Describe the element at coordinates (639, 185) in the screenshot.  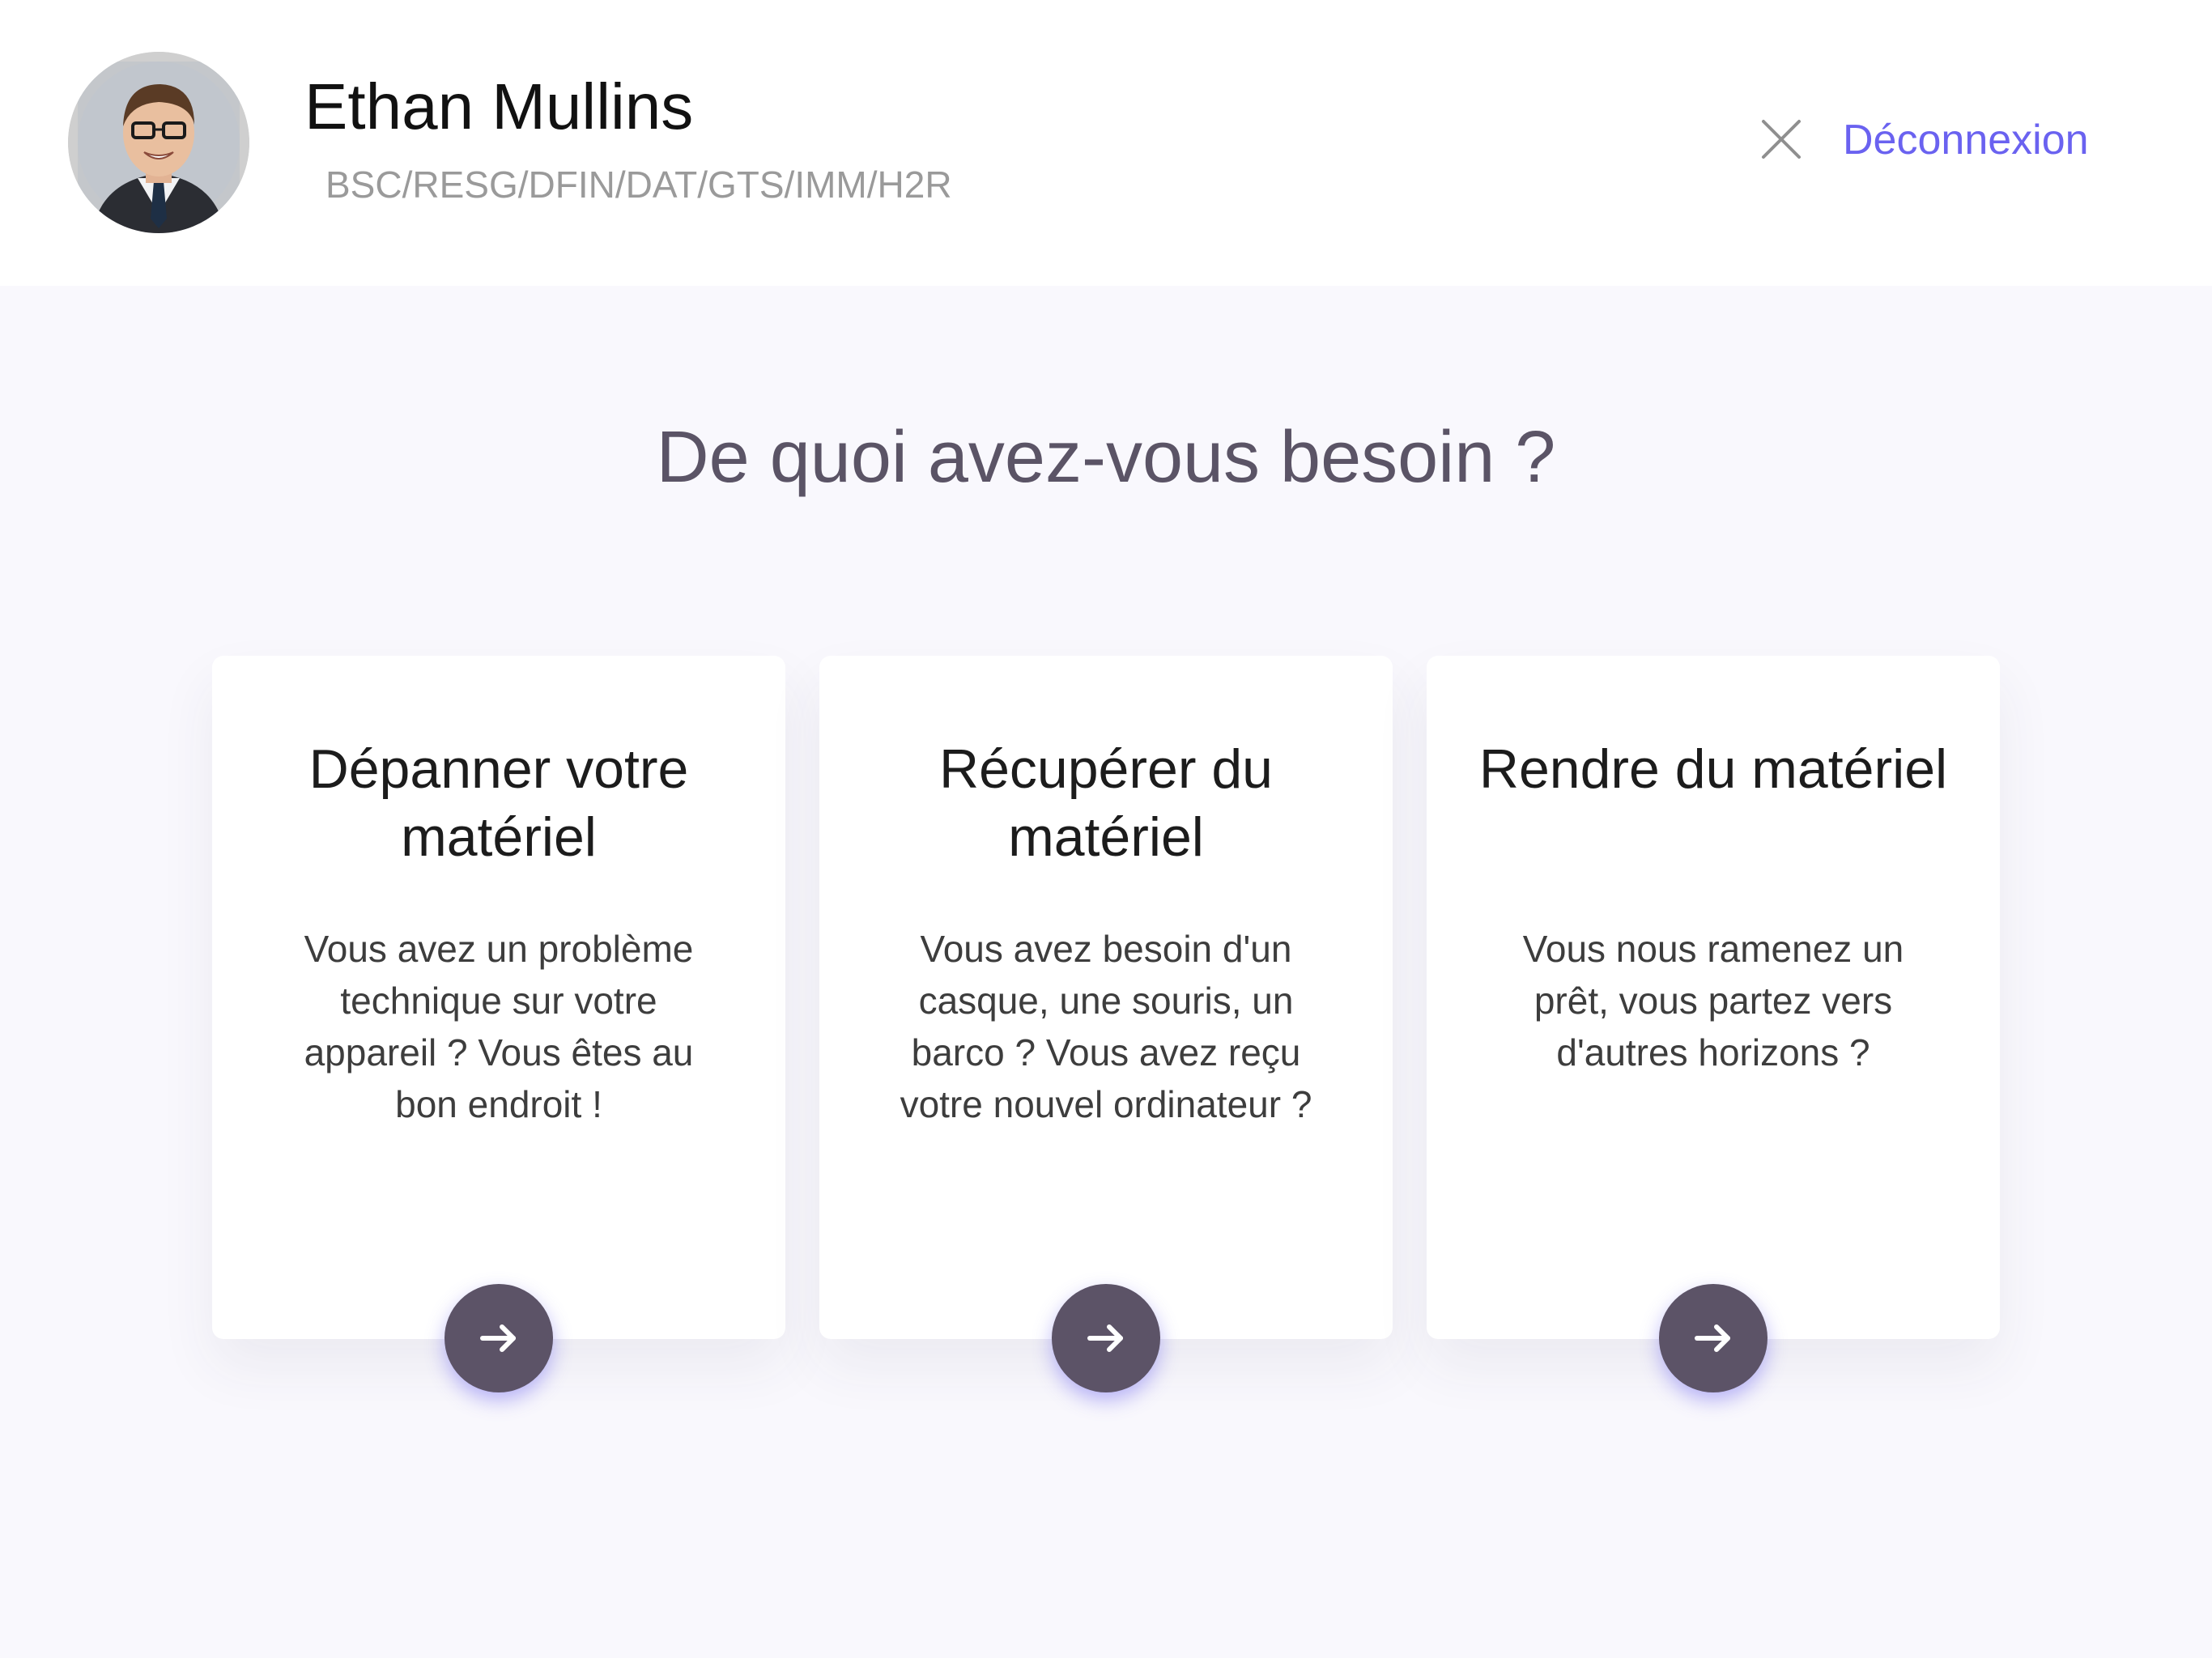
I see `user-department-path: BSC/RESG/DFIN/DAT/GTS/IMM/H2R` at that location.